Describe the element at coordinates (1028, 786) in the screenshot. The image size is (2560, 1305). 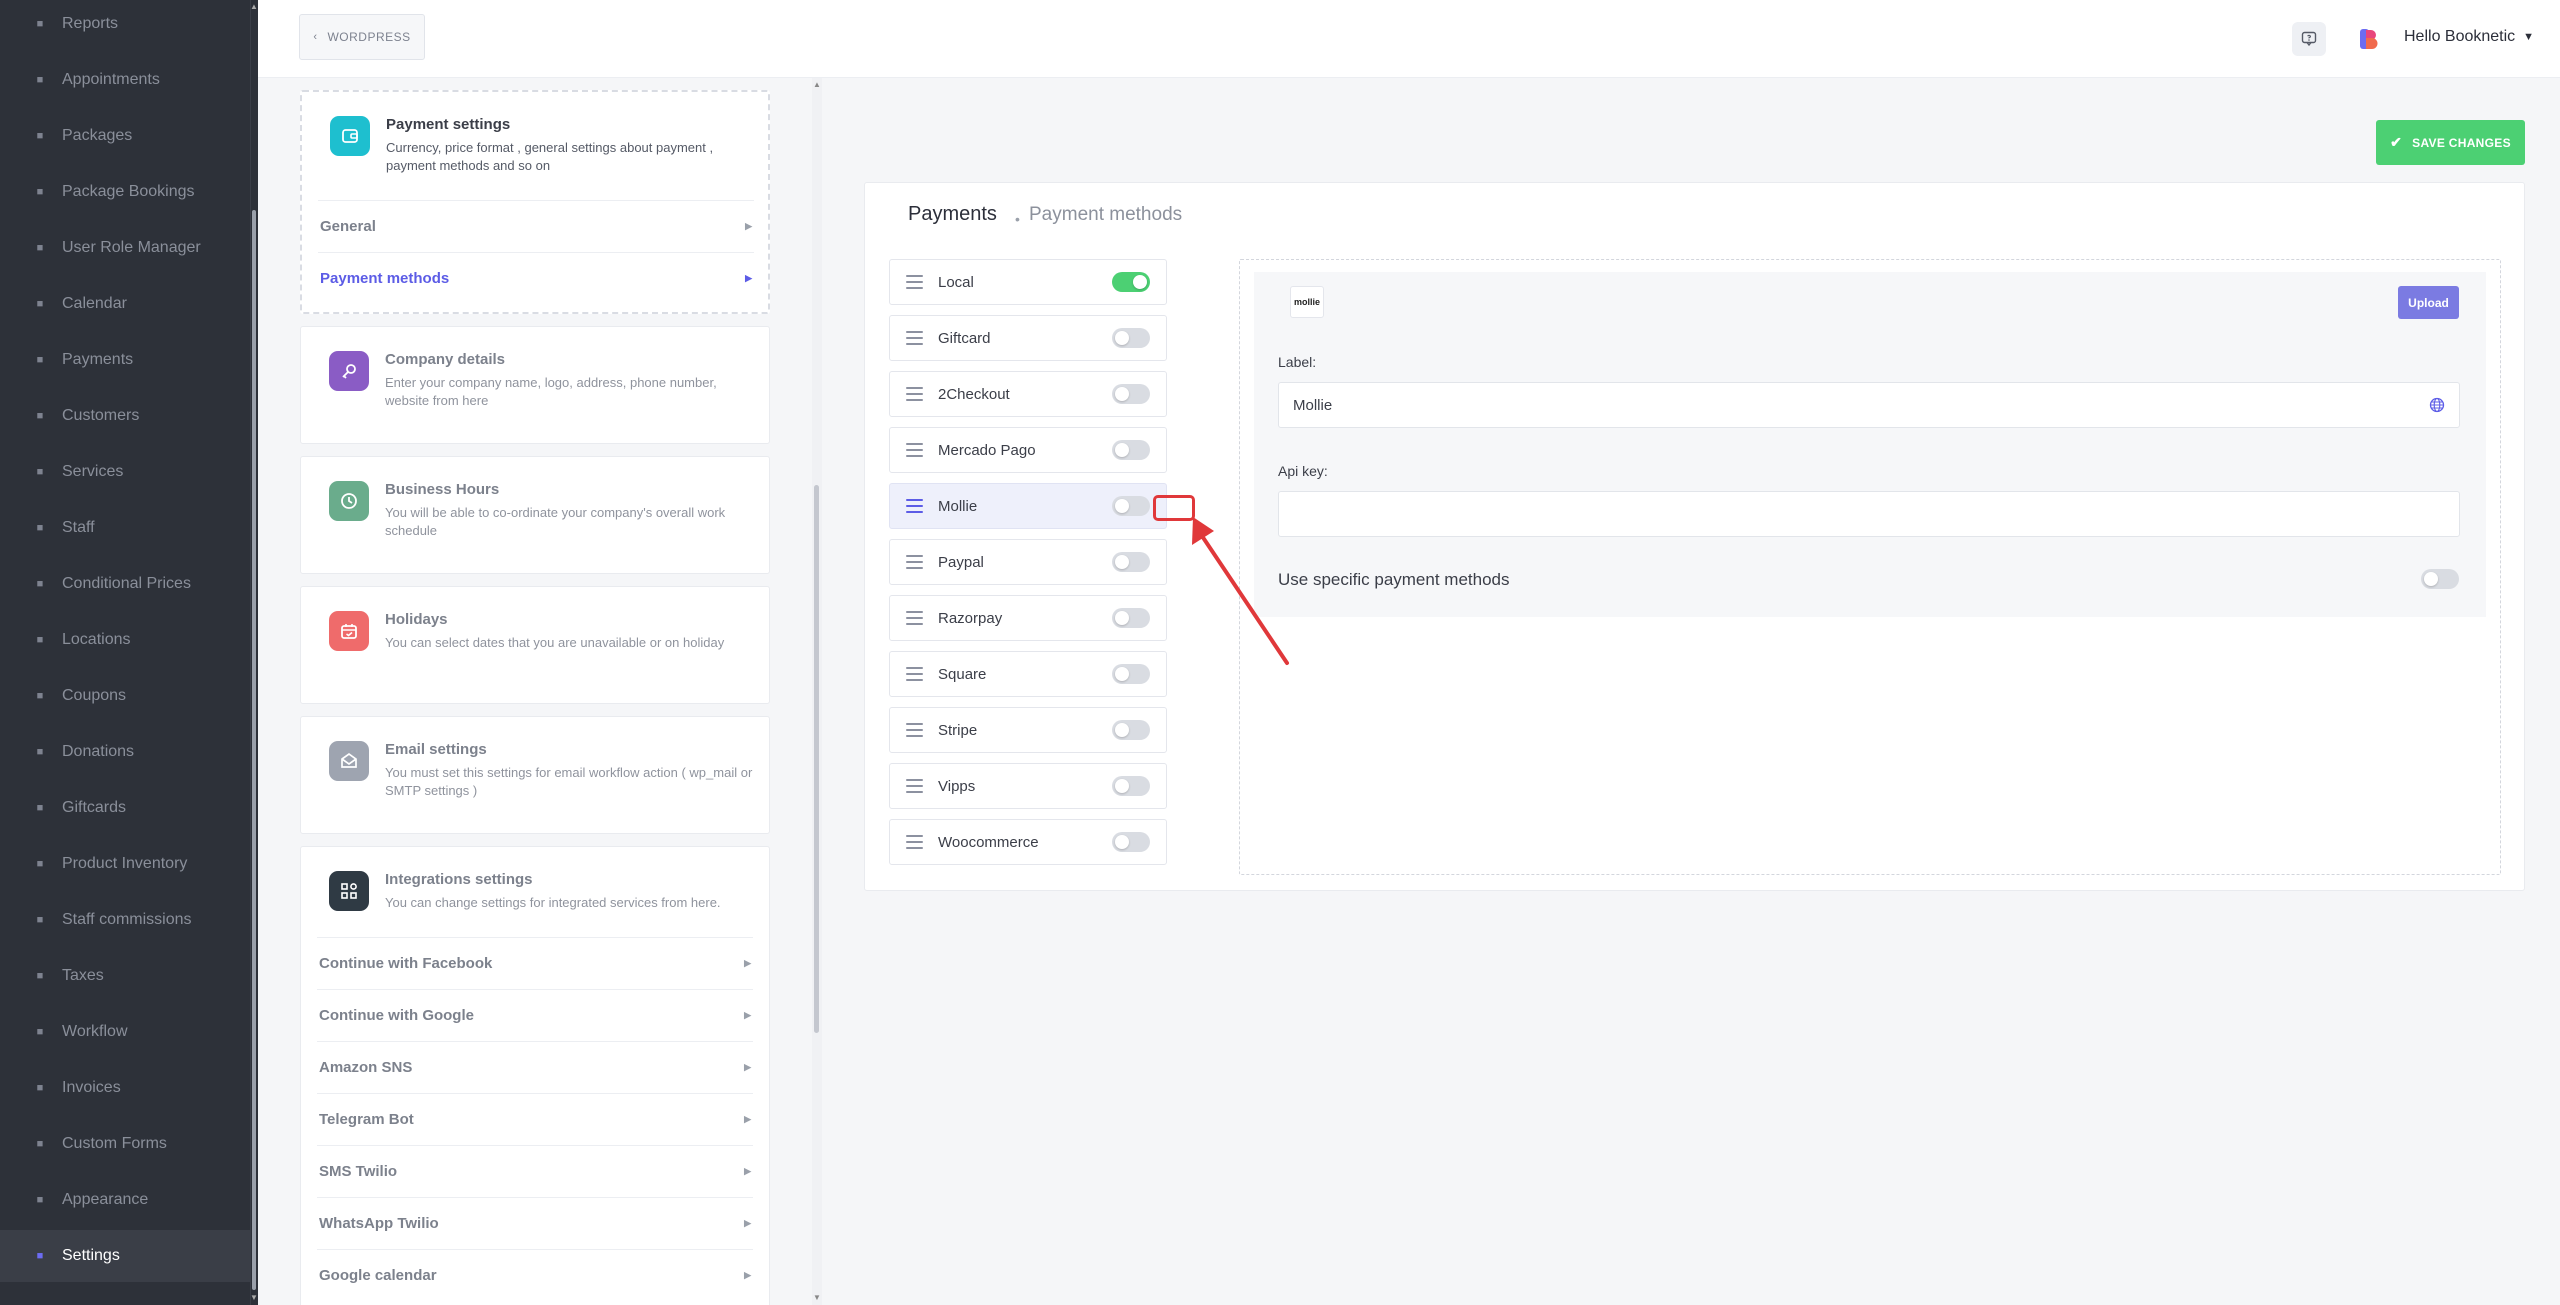
I see `payment-method-vipps: Vipps` at that location.